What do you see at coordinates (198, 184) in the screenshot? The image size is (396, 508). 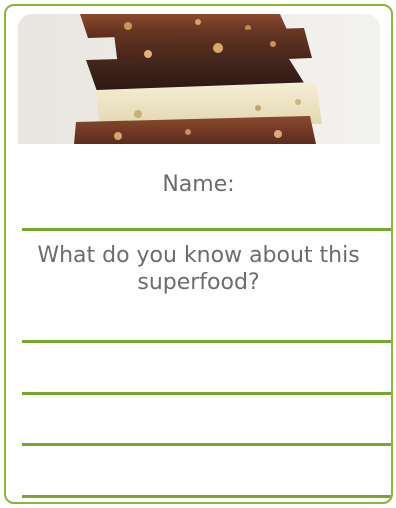 I see `name-label: Name:` at bounding box center [198, 184].